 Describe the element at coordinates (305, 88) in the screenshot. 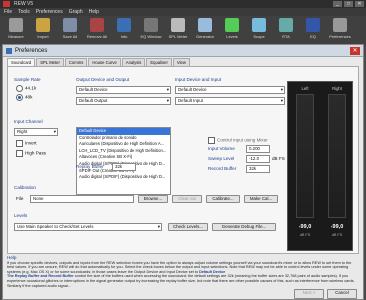

I see `left-meter-head: Left` at that location.